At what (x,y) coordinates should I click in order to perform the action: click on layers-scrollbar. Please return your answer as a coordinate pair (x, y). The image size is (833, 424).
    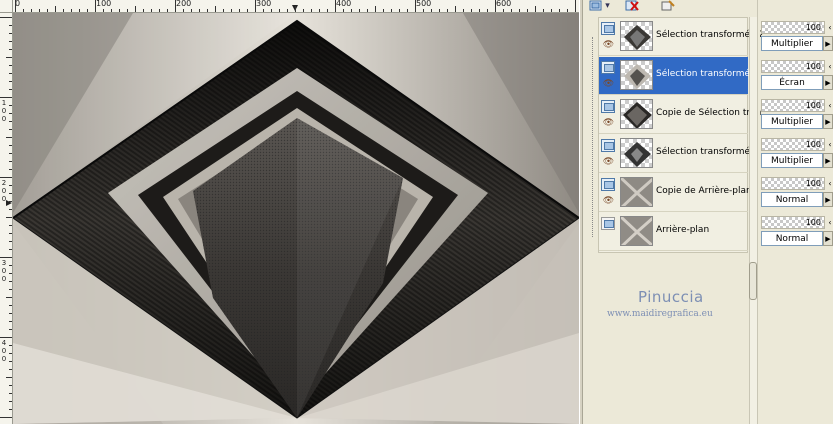
    Looking at the image, I should click on (753, 220).